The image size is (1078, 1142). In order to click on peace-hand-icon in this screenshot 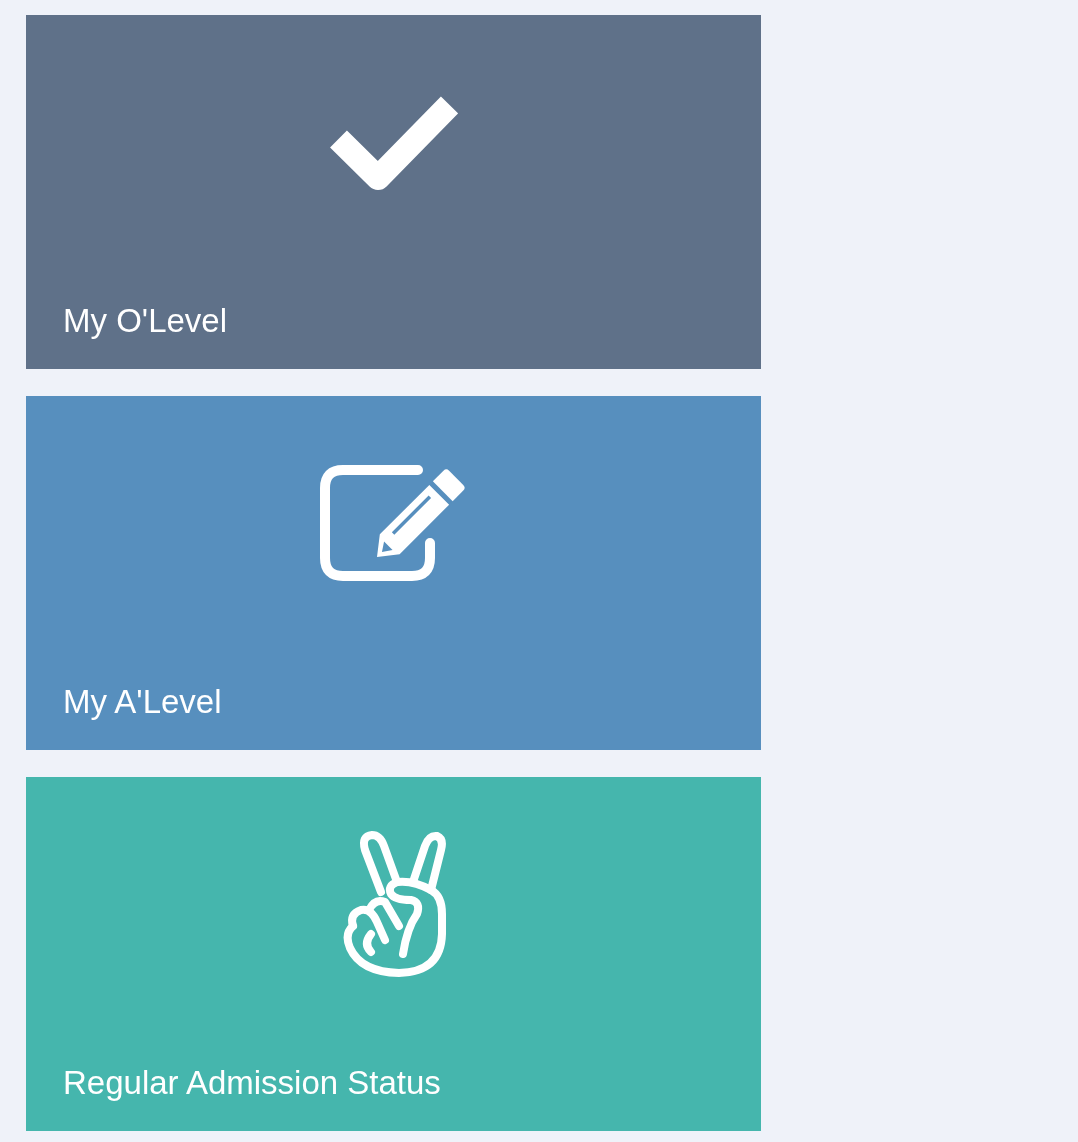, I will do `click(393, 904)`.